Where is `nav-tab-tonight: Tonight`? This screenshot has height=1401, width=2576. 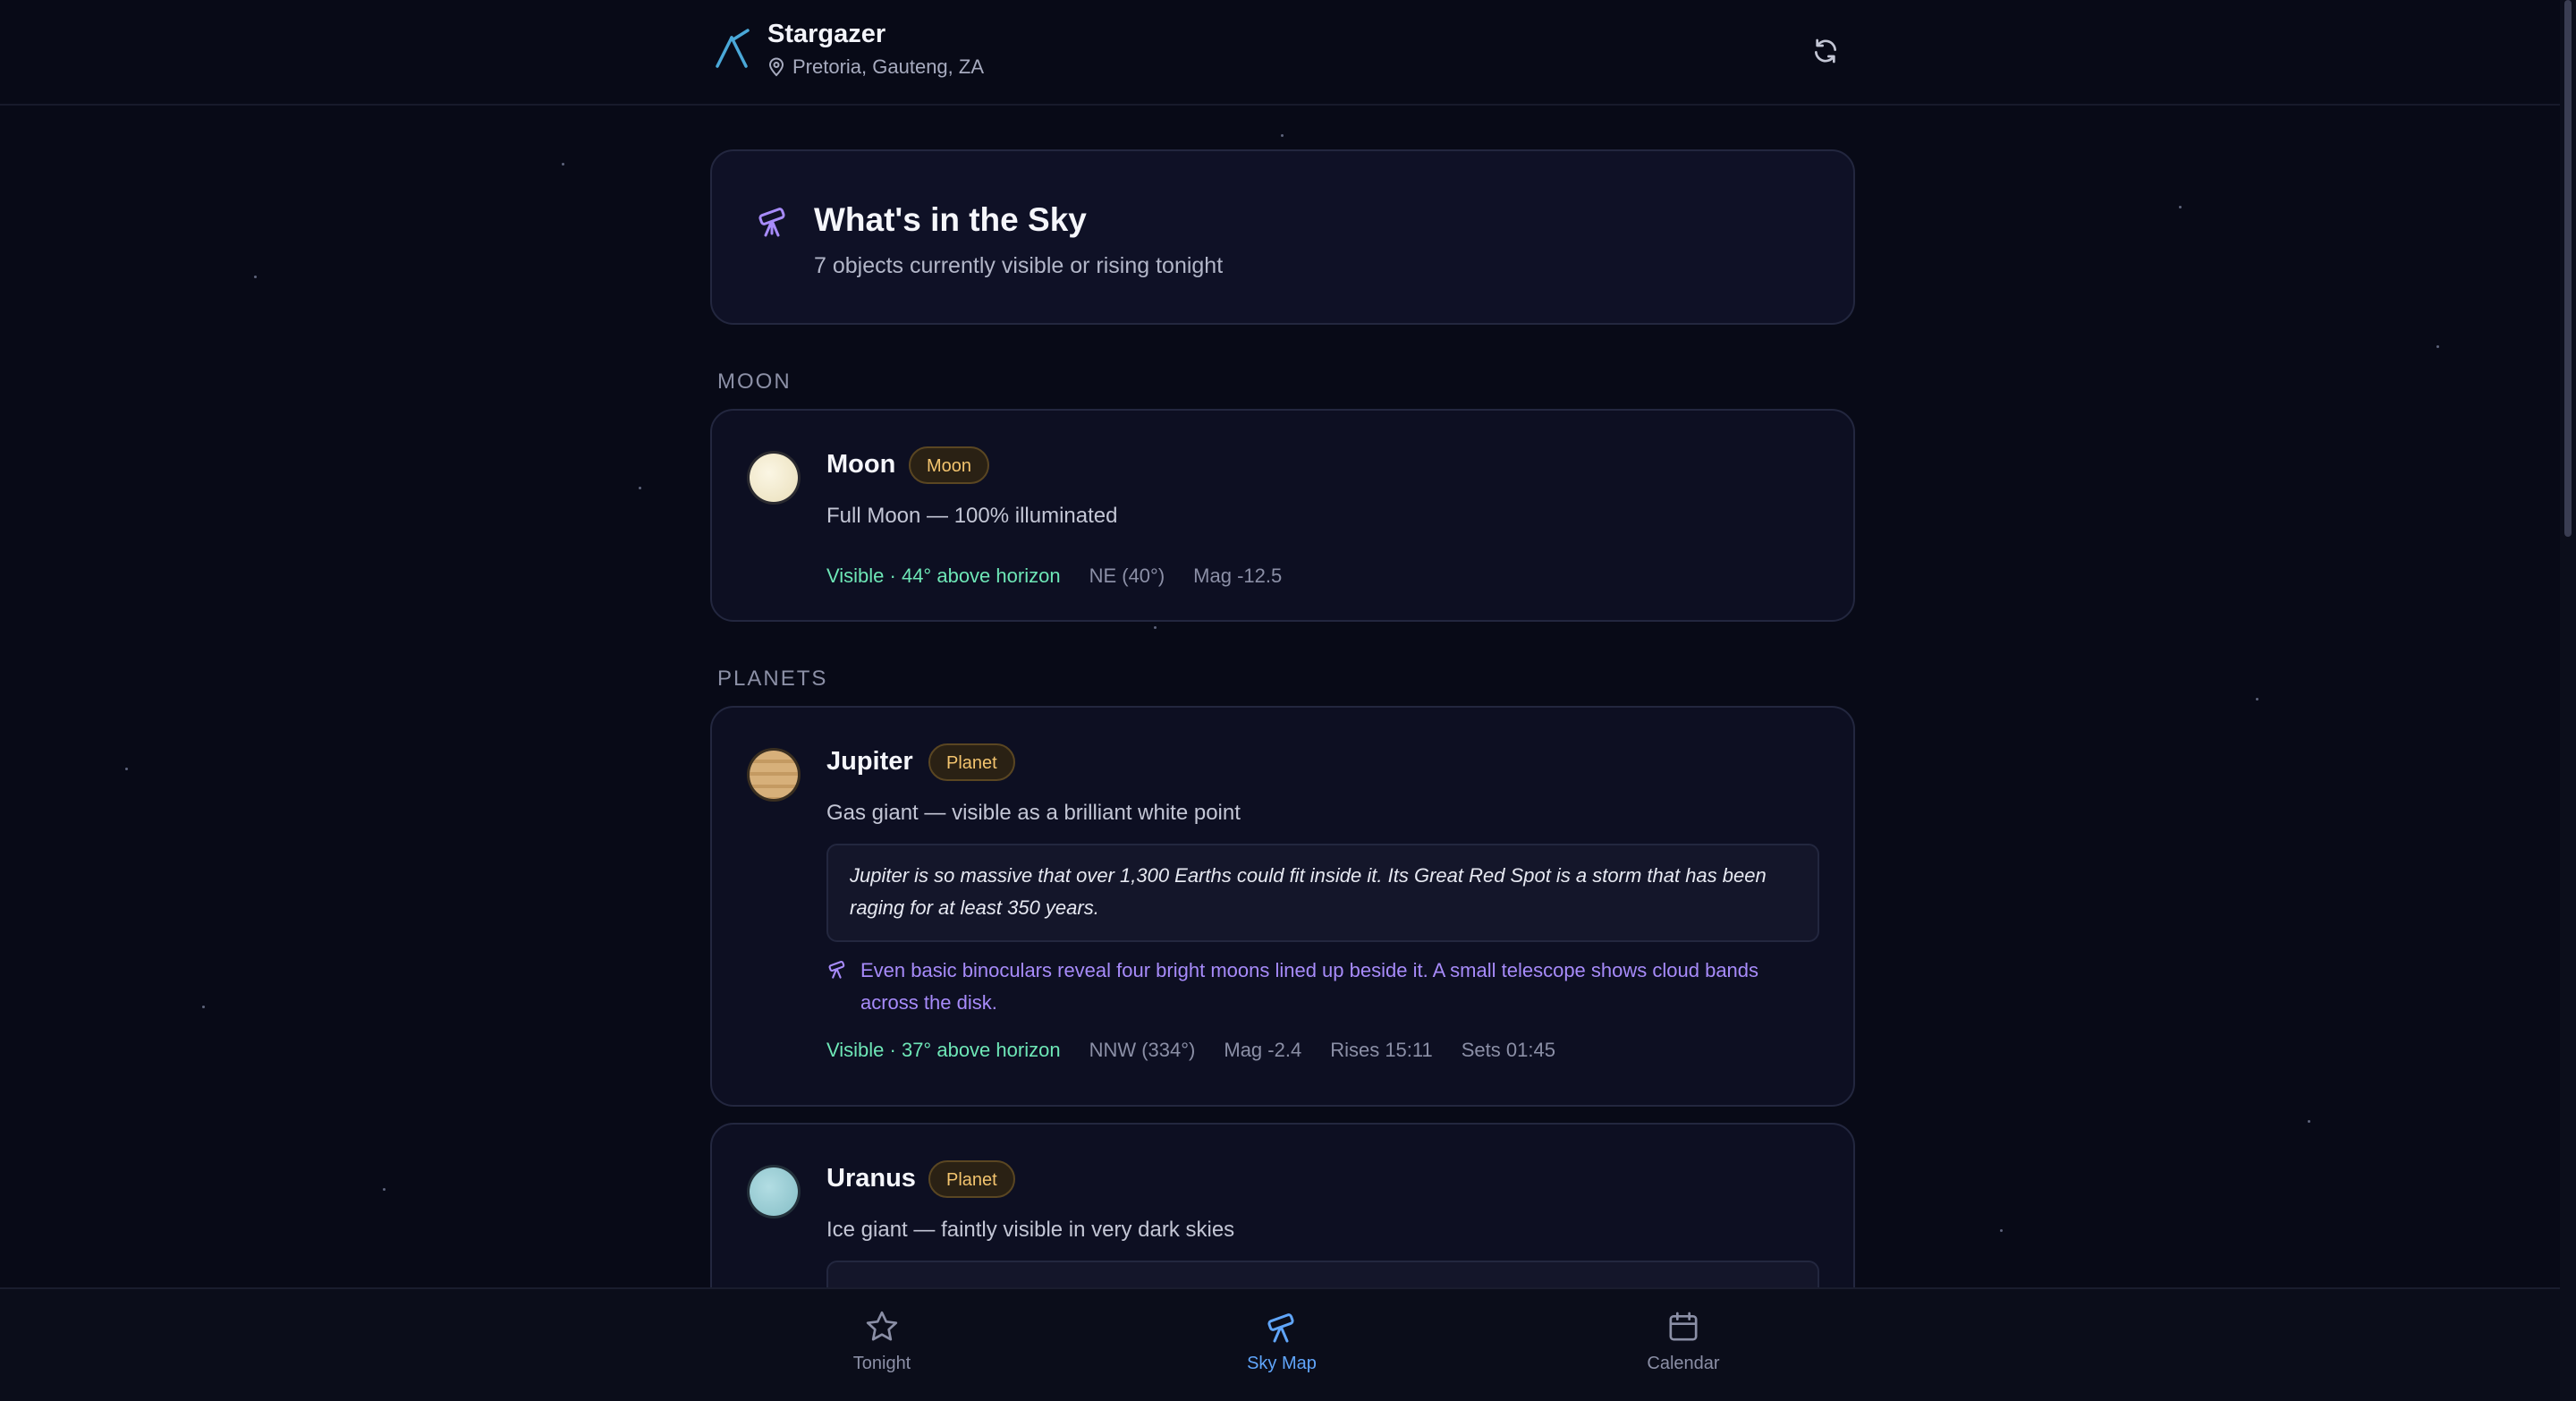
nav-tab-tonight: Tonight is located at coordinates (881, 1341).